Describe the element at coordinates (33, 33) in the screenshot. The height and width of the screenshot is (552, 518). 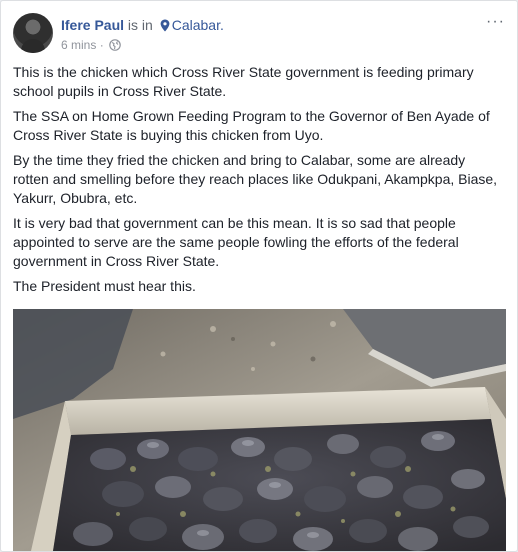
I see `author-avatar` at that location.